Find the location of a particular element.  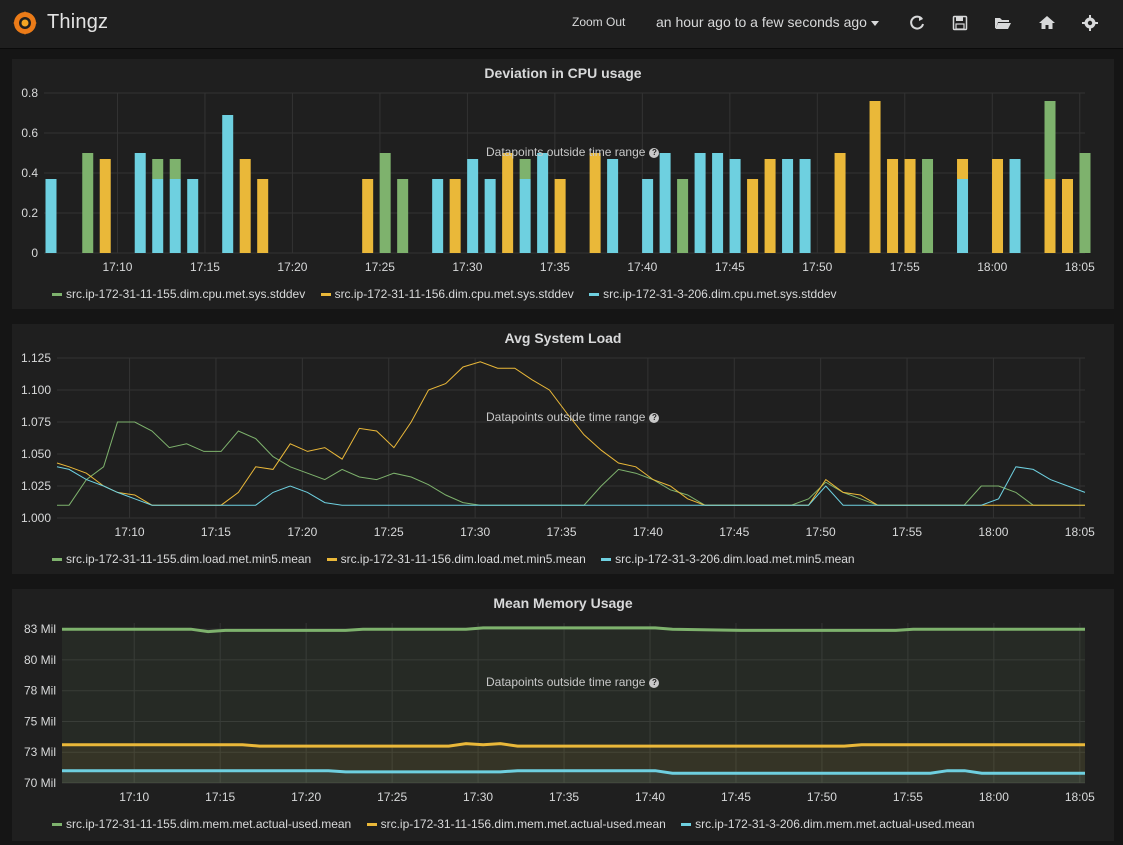

time-range-picker: an hour ago to a few seconds ago is located at coordinates (767, 22).